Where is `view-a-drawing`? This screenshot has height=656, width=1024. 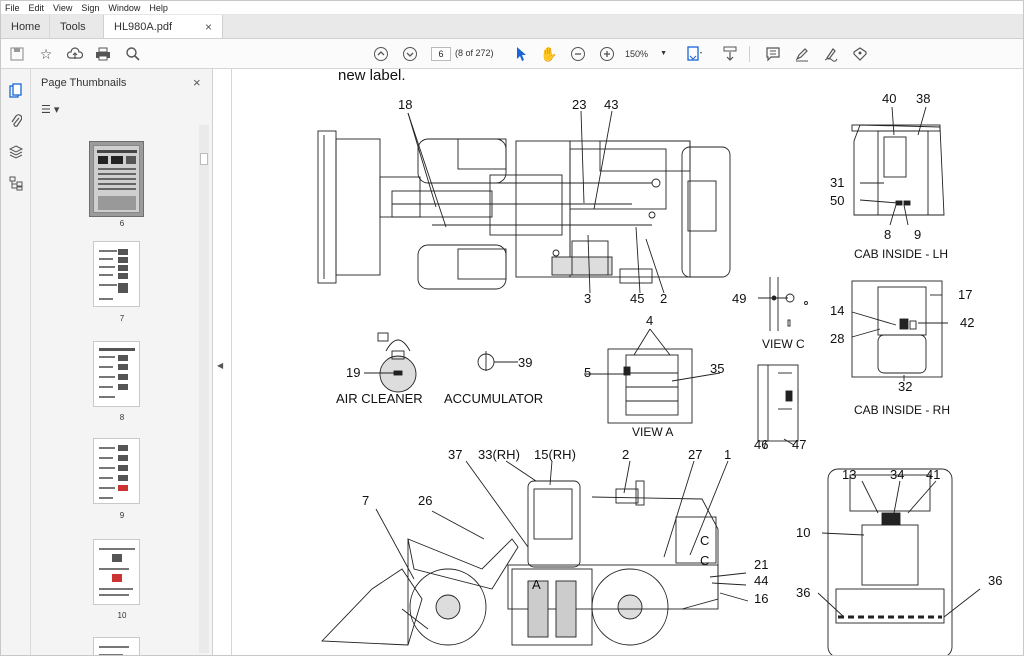 view-a-drawing is located at coordinates (650, 386).